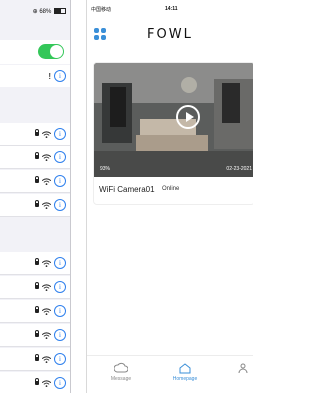  I want to click on status-icon: ⊕, so click(35, 12).